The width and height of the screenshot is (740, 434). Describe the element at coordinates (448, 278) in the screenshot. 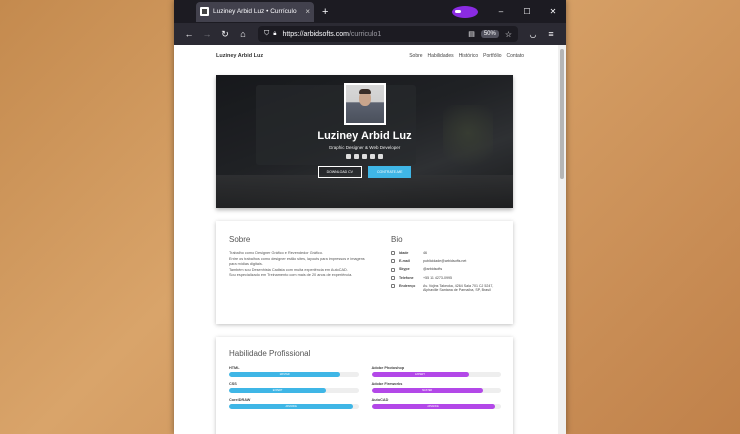

I see `bio-row-phone: Telefone +55 11 4273-0995` at that location.